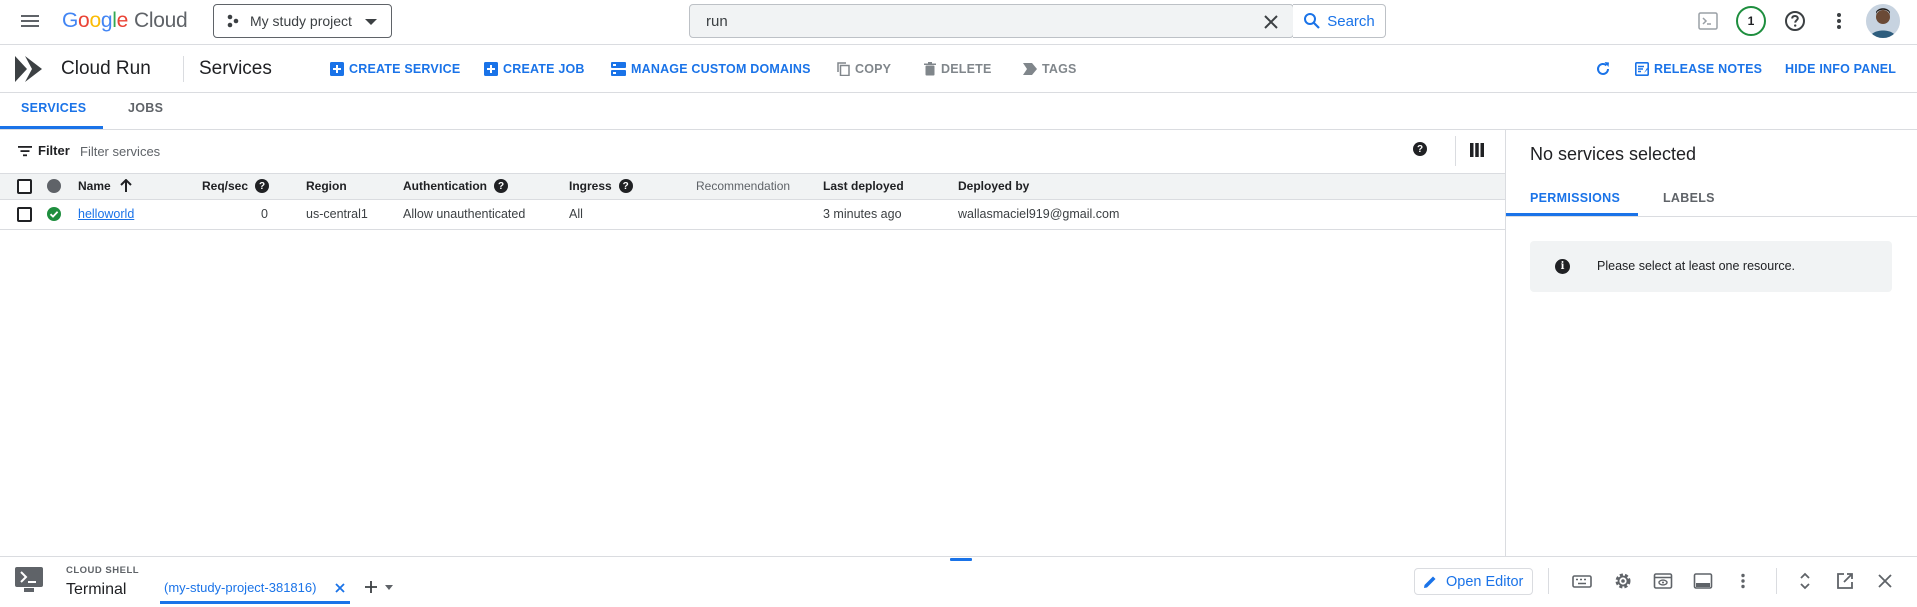 This screenshot has width=1917, height=607. What do you see at coordinates (618, 69) in the screenshot?
I see `domains-icon` at bounding box center [618, 69].